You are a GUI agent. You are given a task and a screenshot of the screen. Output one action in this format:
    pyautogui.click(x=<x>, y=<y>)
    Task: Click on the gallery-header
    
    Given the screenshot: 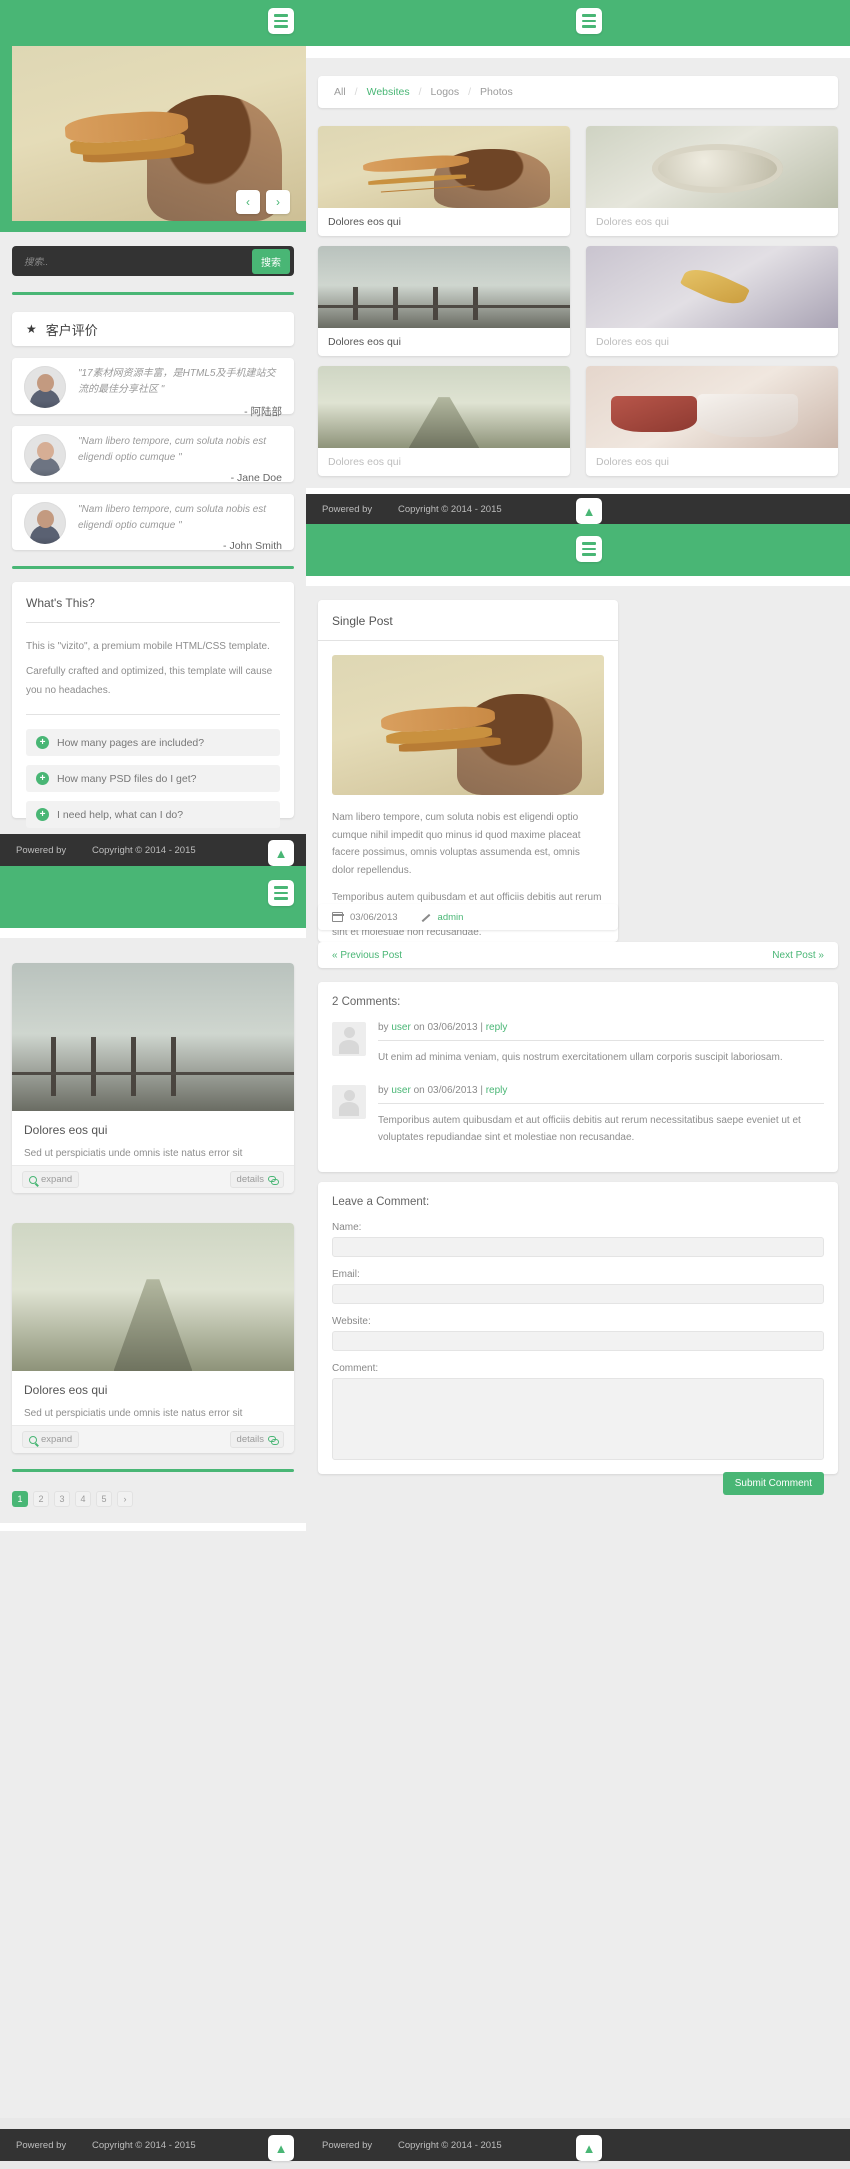 What is the action you would take?
    pyautogui.click(x=578, y=23)
    